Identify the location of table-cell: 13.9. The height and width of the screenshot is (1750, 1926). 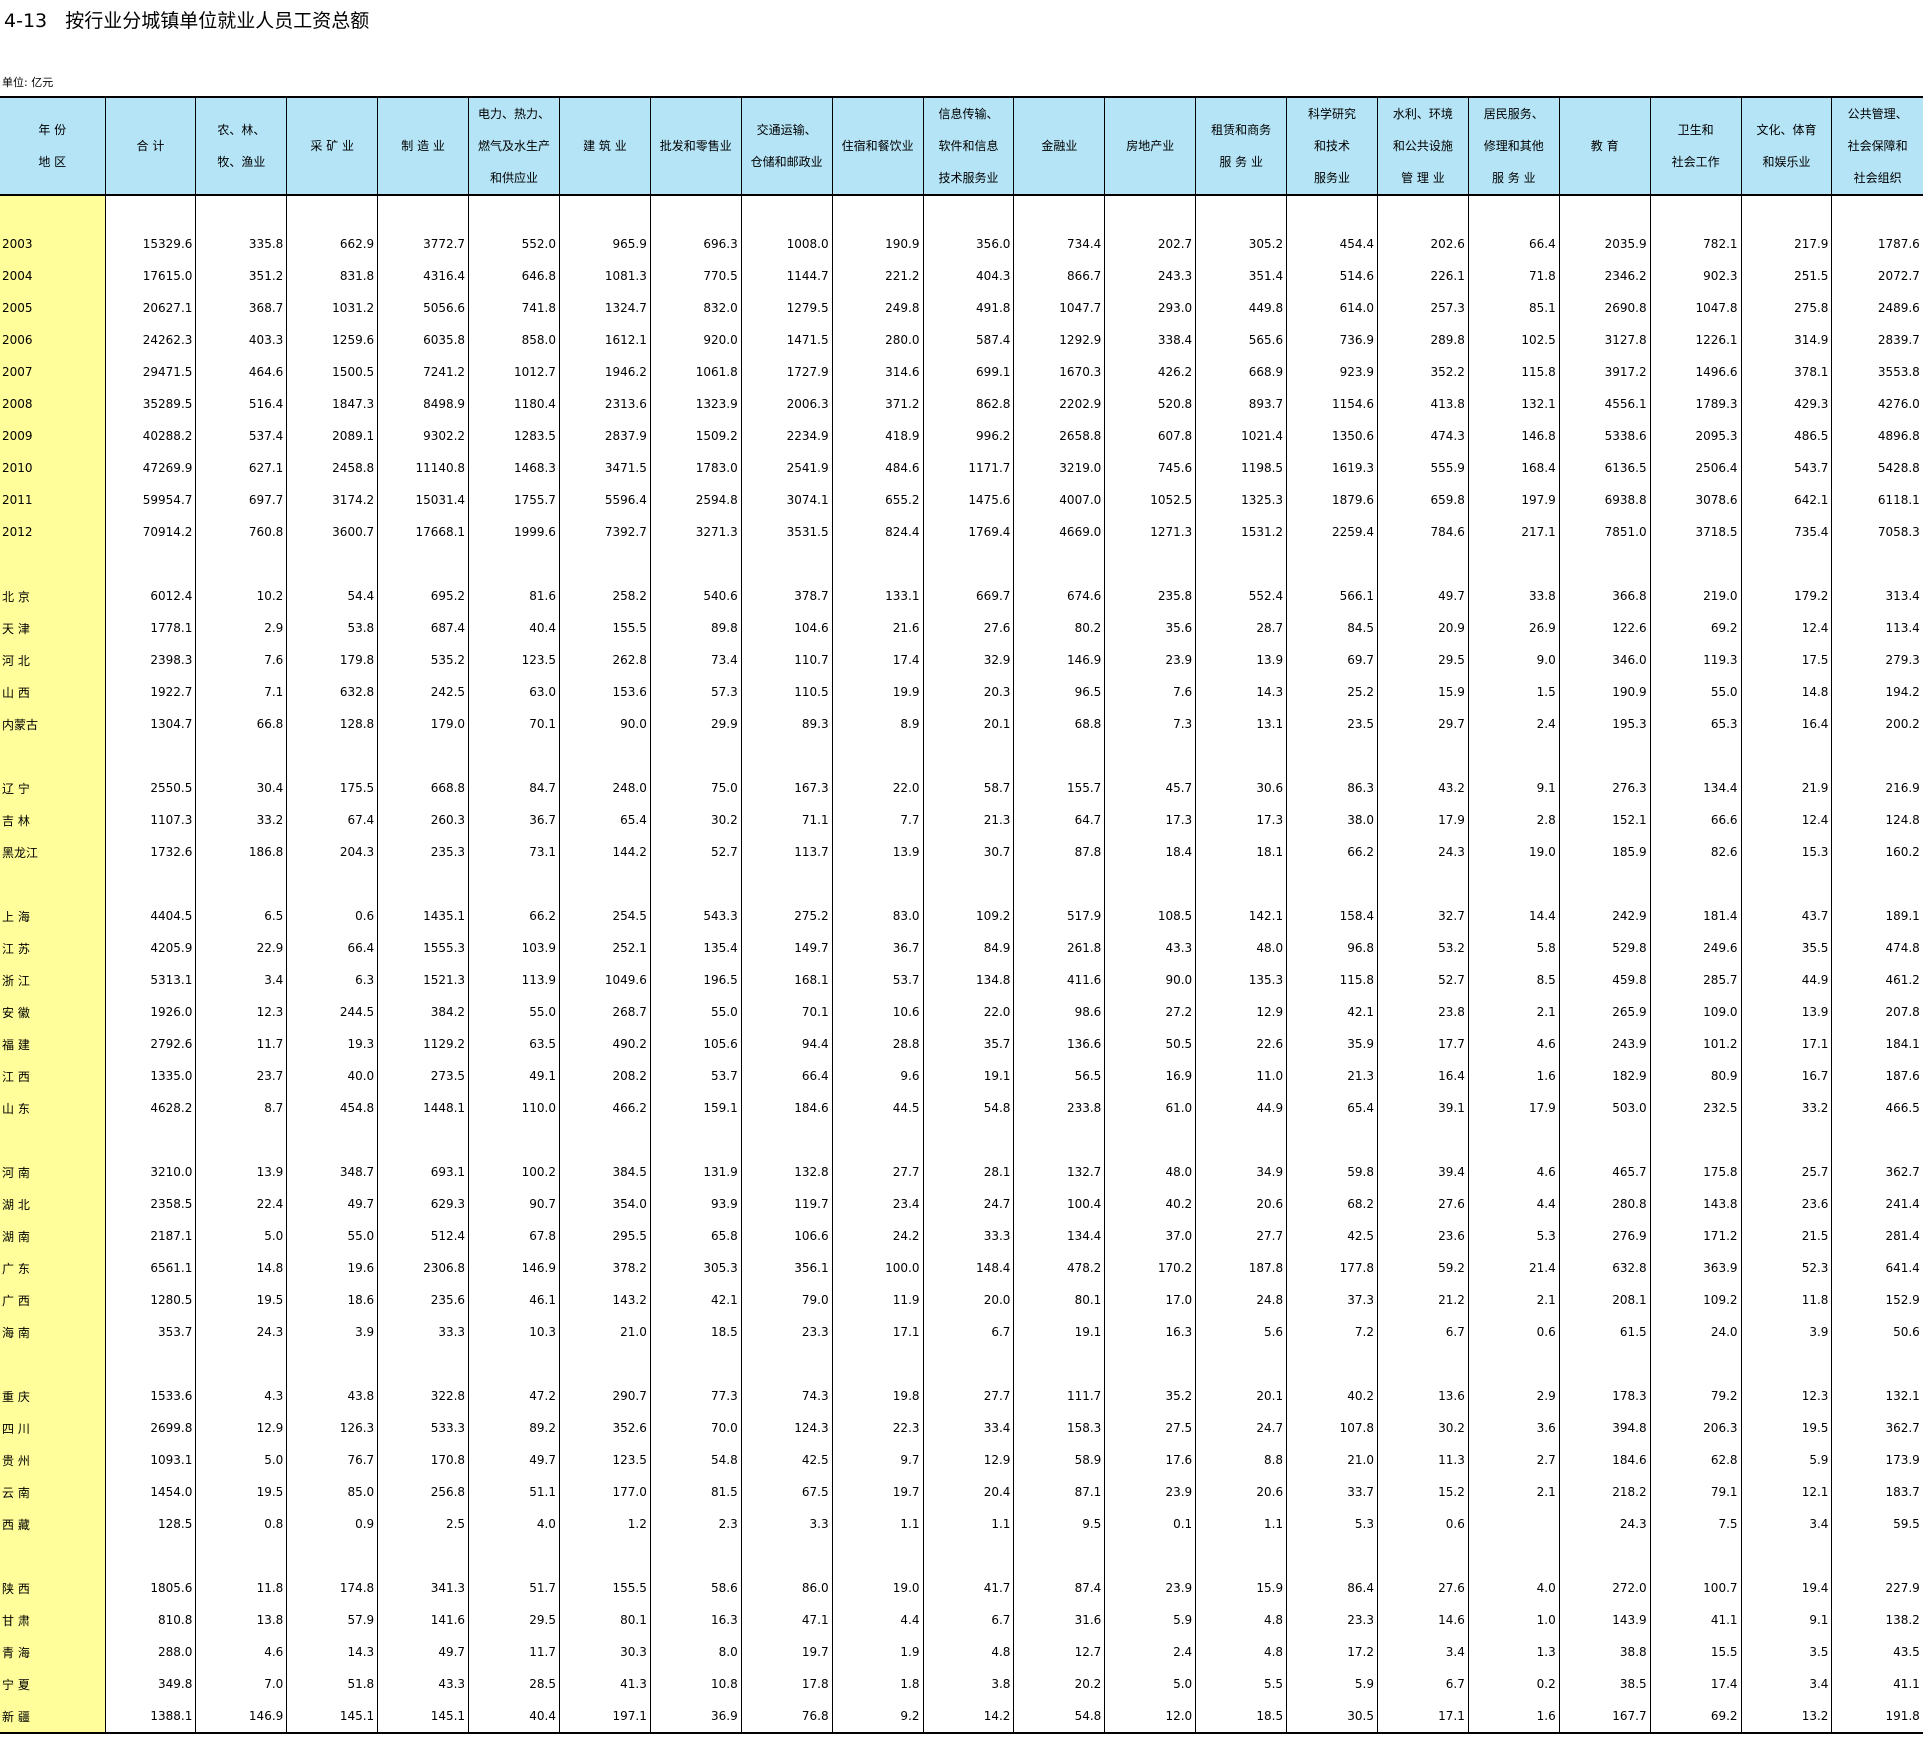
(877, 852).